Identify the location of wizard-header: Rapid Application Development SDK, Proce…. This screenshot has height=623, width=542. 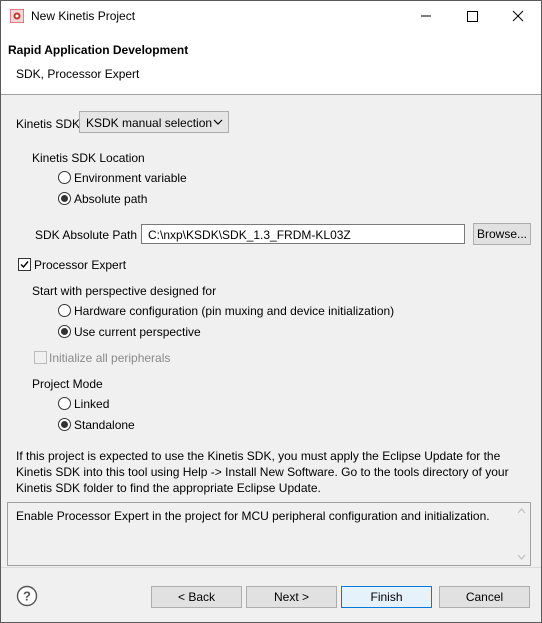
(271, 63).